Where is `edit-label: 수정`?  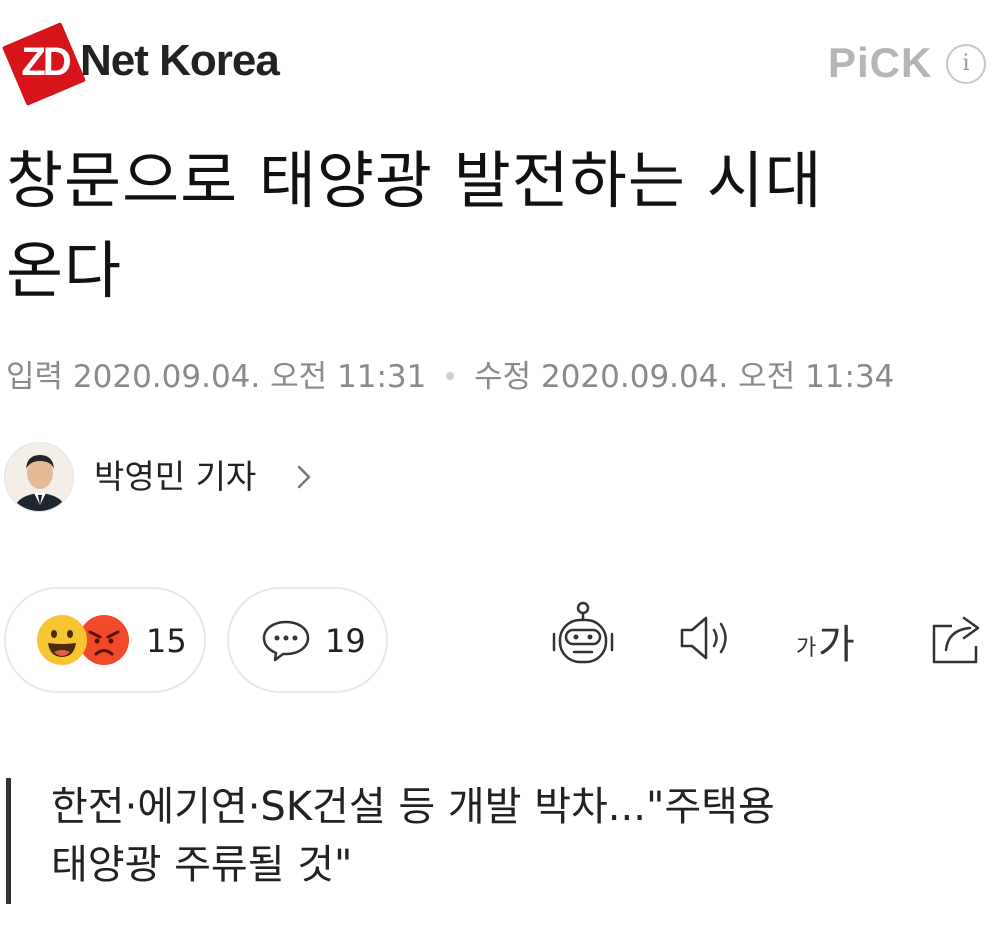 edit-label: 수정 is located at coordinates (503, 377).